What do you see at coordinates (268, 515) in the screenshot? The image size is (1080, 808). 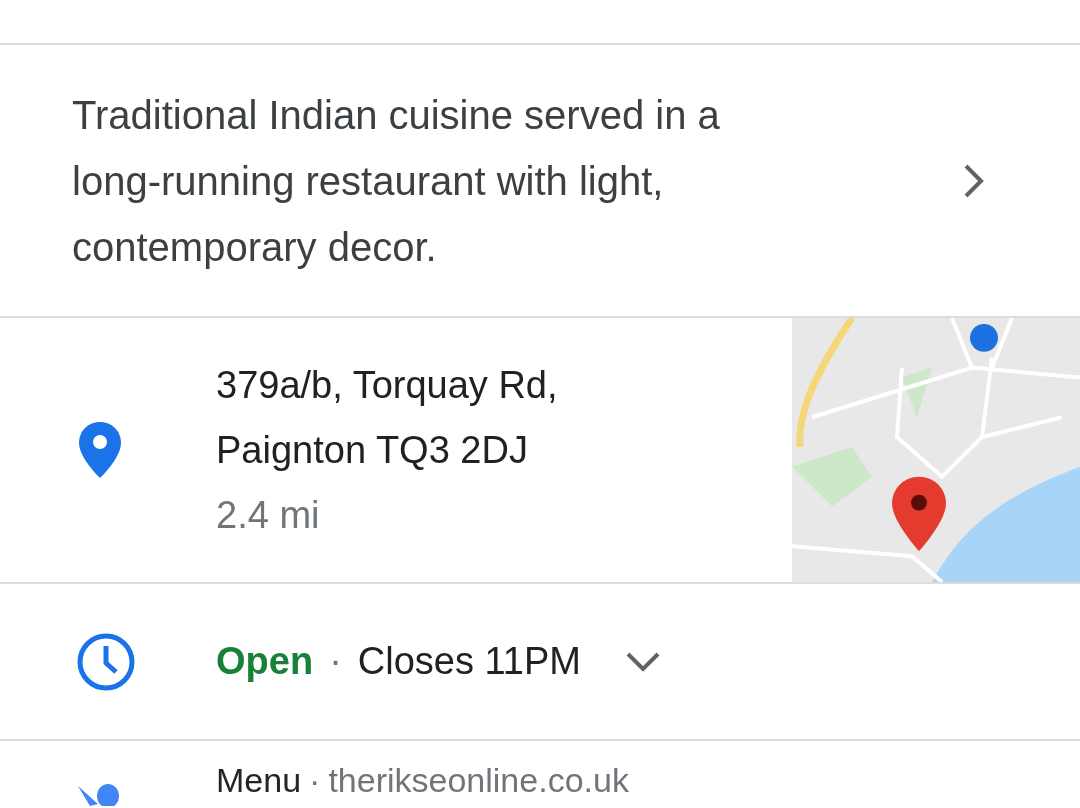 I see `distance-text: 2.4 mi` at bounding box center [268, 515].